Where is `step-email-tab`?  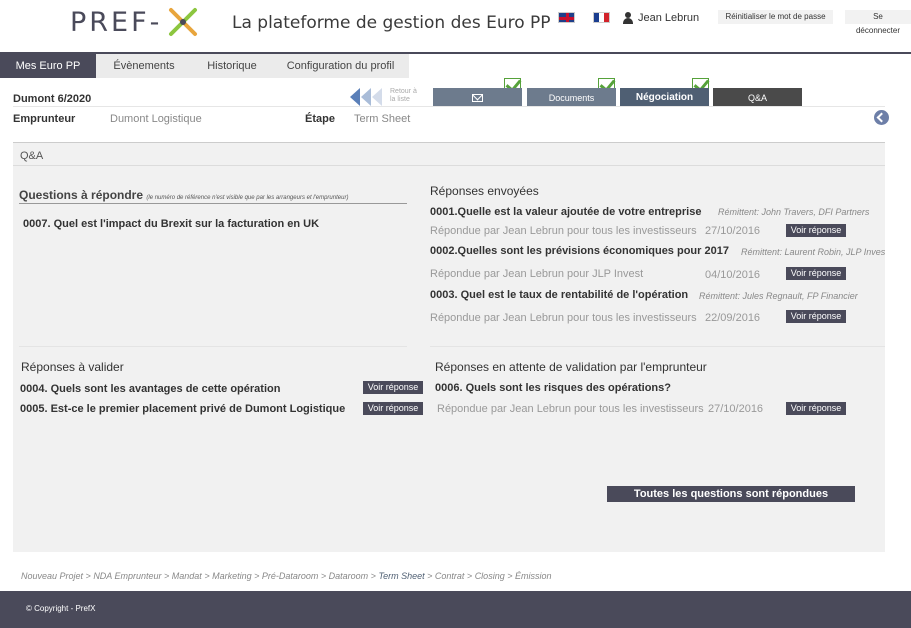
step-email-tab is located at coordinates (477, 97).